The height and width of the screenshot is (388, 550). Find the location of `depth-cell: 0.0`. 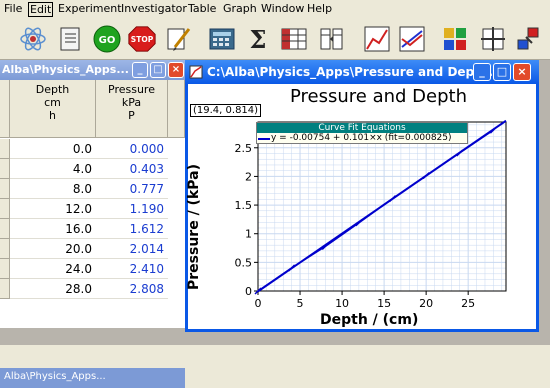

depth-cell: 0.0 is located at coordinates (53, 149).